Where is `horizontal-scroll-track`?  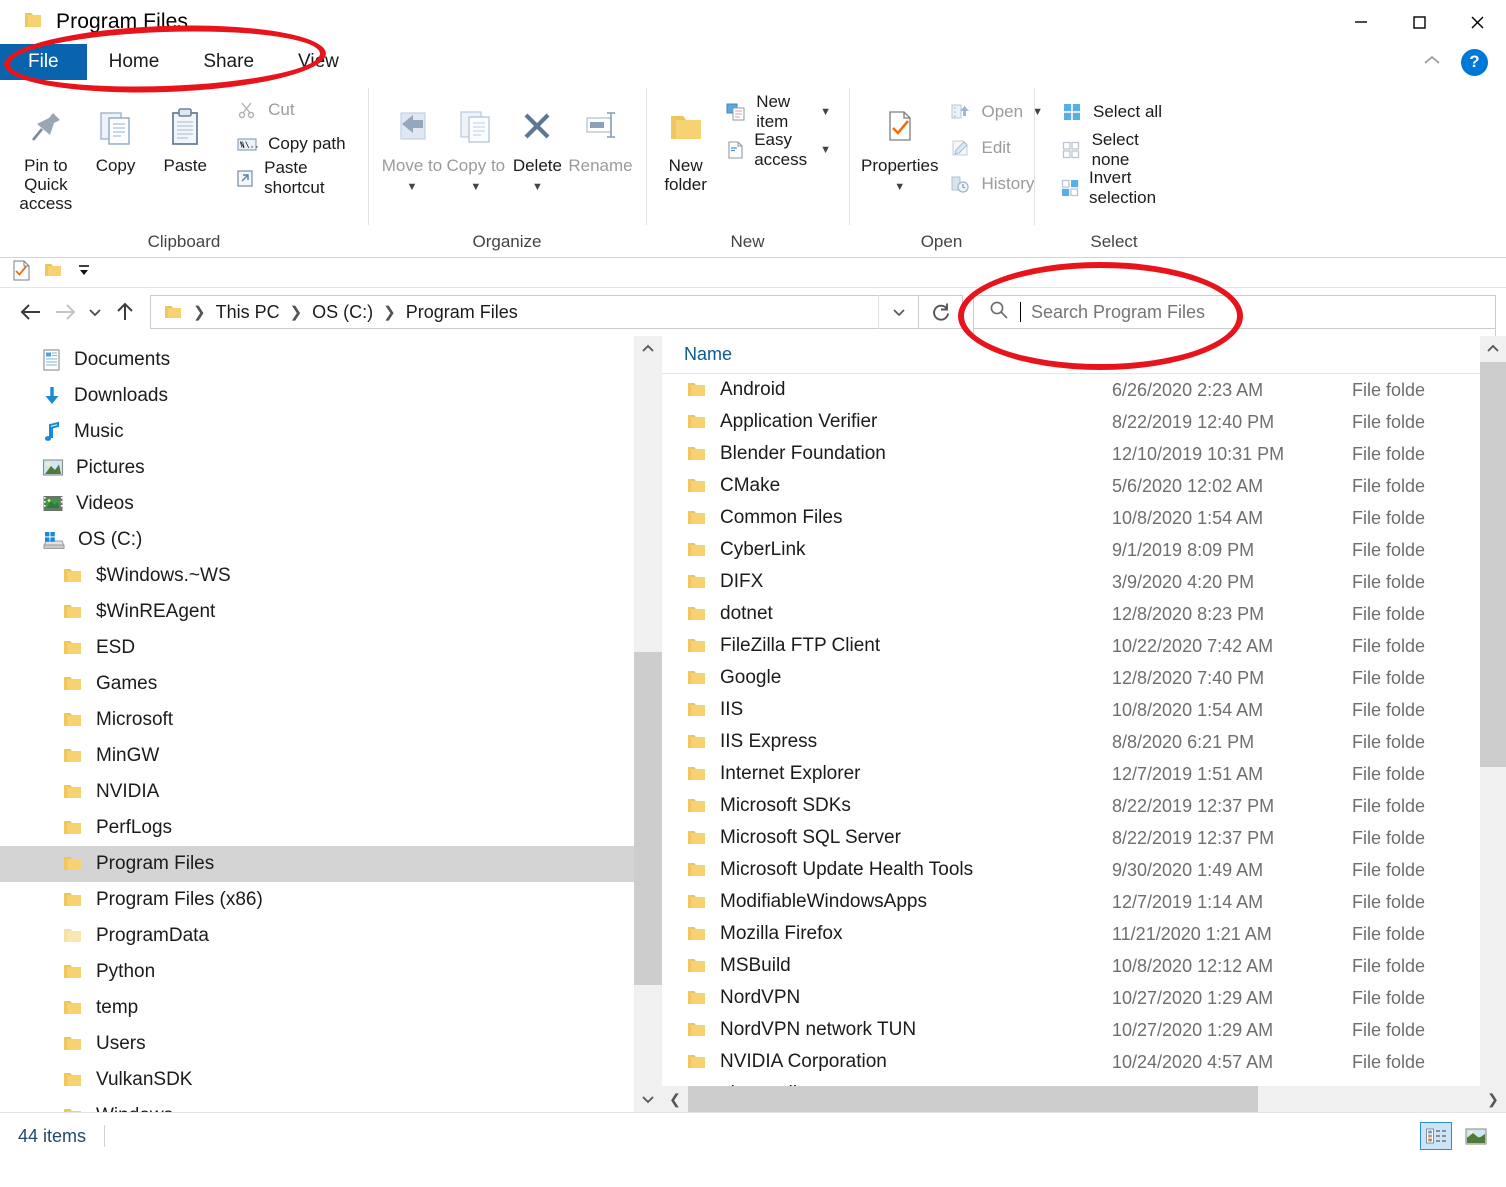 horizontal-scroll-track is located at coordinates (1084, 1099).